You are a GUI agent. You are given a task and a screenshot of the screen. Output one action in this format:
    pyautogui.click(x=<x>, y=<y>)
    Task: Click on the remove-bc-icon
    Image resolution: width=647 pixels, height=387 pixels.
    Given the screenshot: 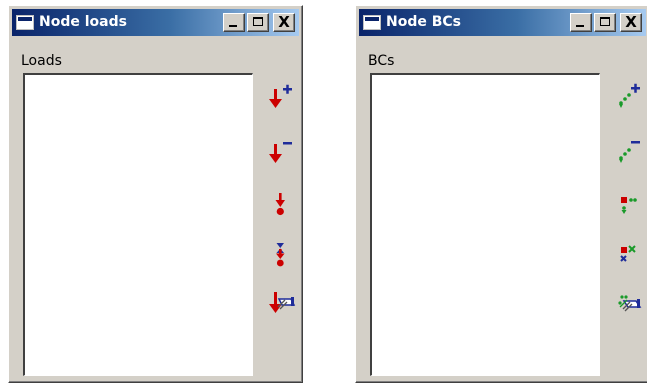 What is the action you would take?
    pyautogui.click(x=629, y=152)
    